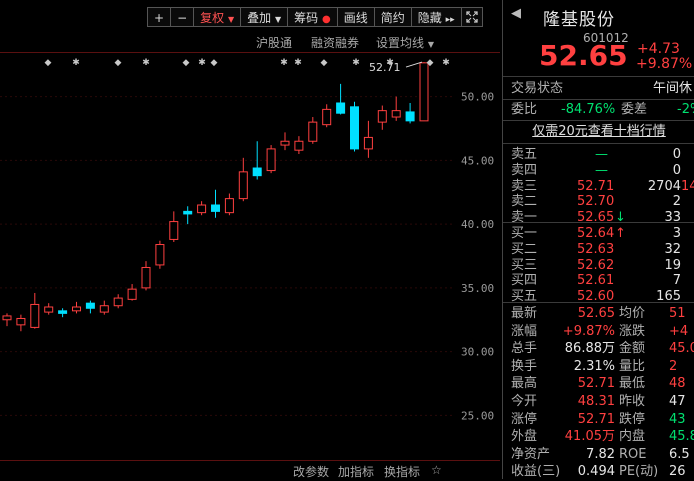  What do you see at coordinates (598, 314) in the screenshot?
I see `stat-row: 最新 52.65 均价 51` at bounding box center [598, 314].